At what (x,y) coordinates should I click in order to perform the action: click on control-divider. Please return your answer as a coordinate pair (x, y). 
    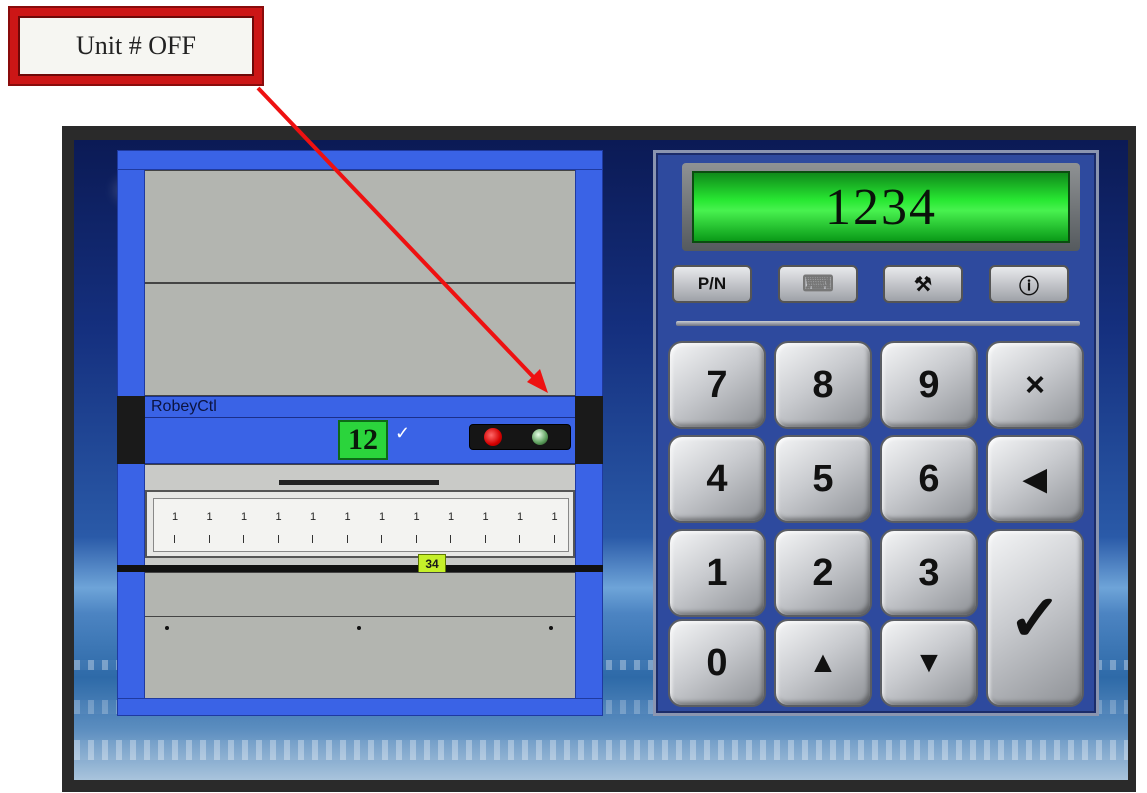
    Looking at the image, I should click on (360, 417).